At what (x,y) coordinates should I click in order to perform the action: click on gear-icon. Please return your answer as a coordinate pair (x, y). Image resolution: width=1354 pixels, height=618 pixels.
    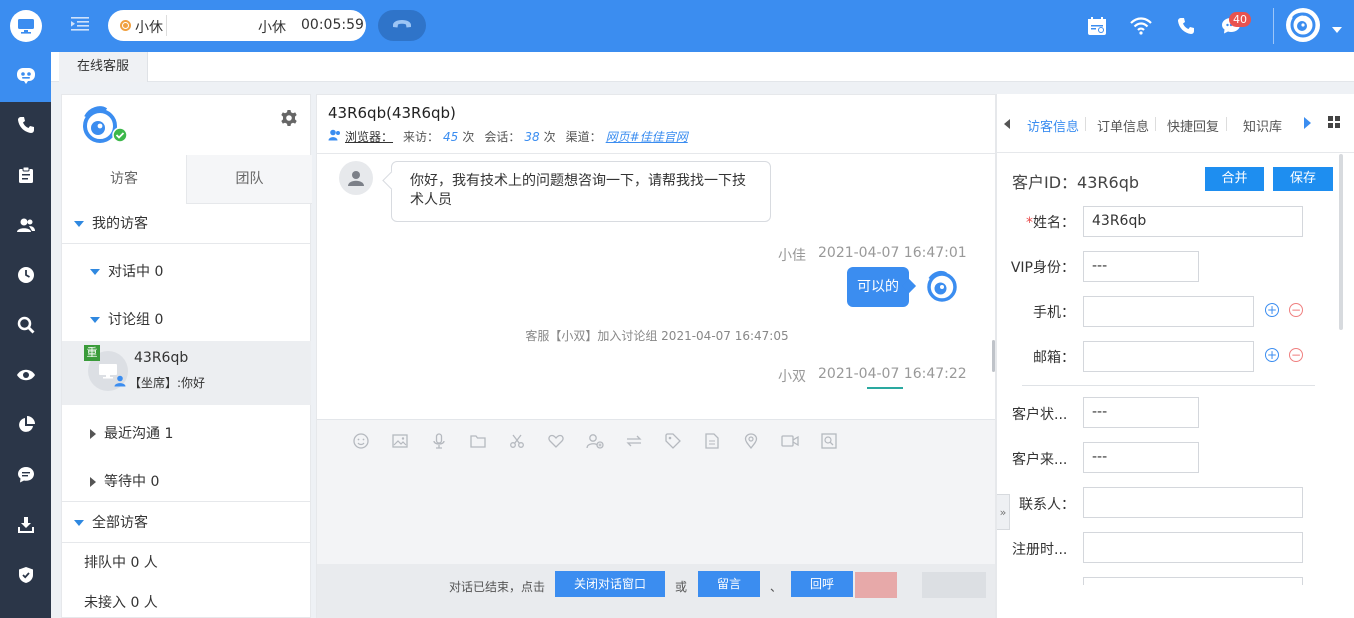
    Looking at the image, I should click on (289, 120).